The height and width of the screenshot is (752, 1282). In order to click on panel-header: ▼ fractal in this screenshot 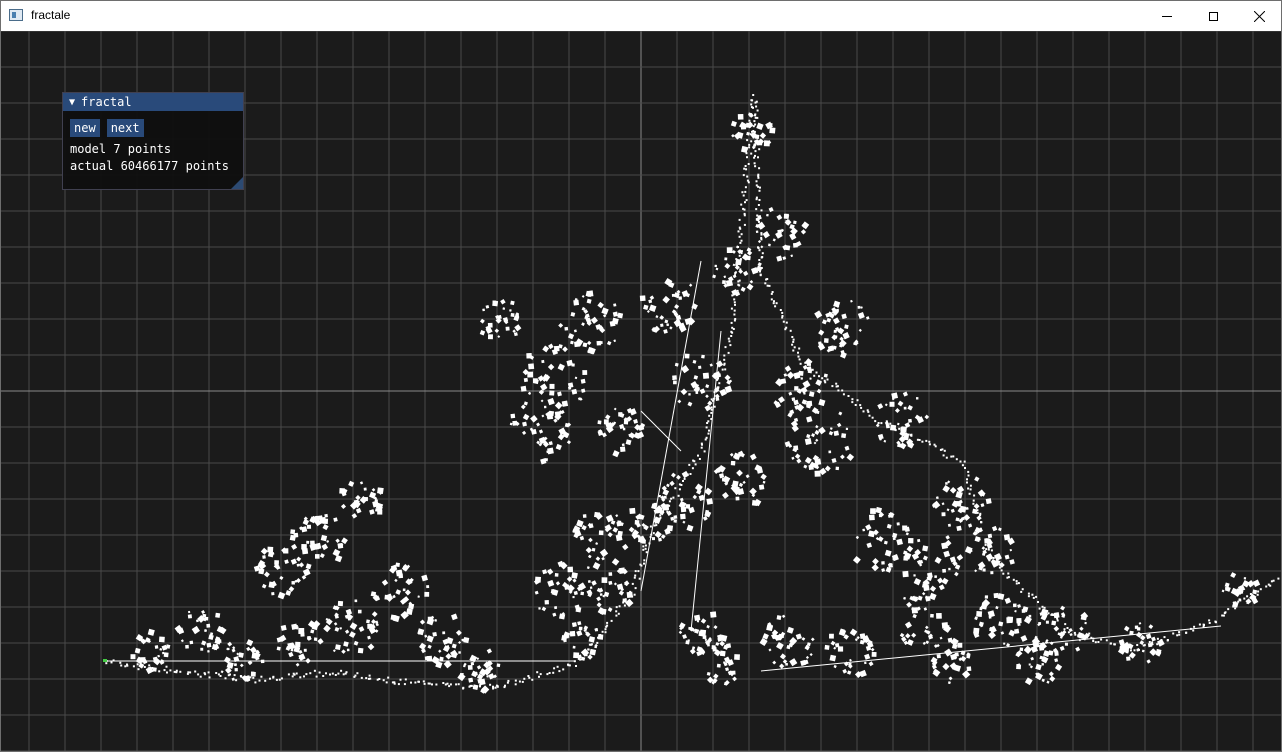, I will do `click(153, 102)`.